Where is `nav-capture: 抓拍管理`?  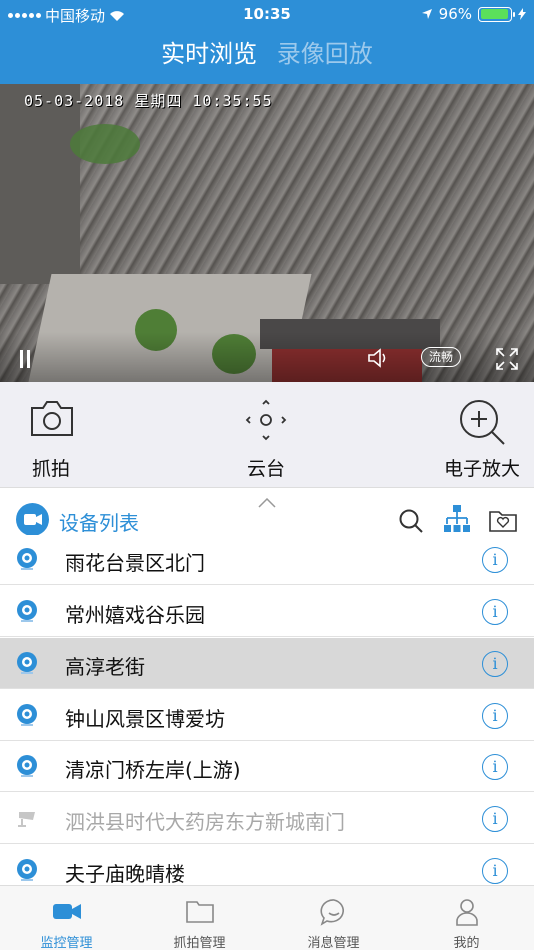 nav-capture: 抓拍管理 is located at coordinates (199, 918).